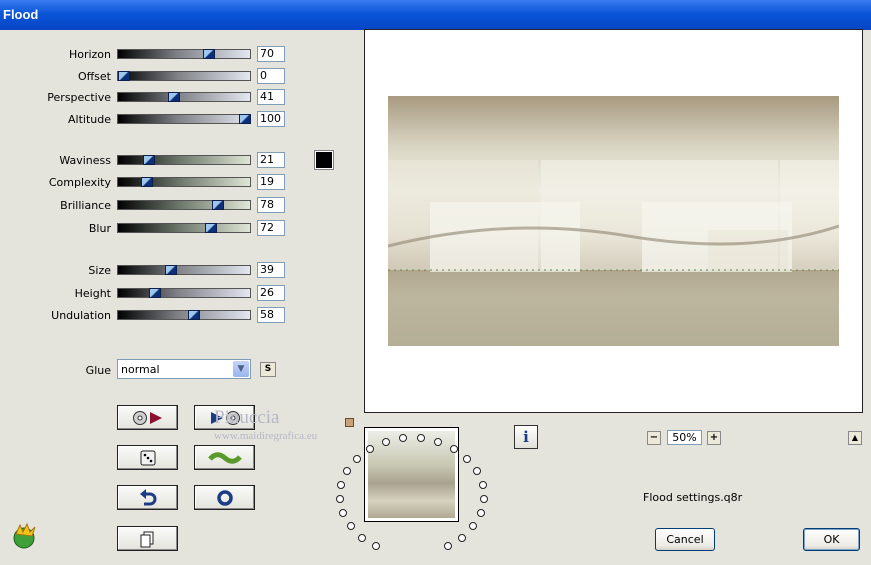  I want to click on slider-label: Horizon, so click(89, 54).